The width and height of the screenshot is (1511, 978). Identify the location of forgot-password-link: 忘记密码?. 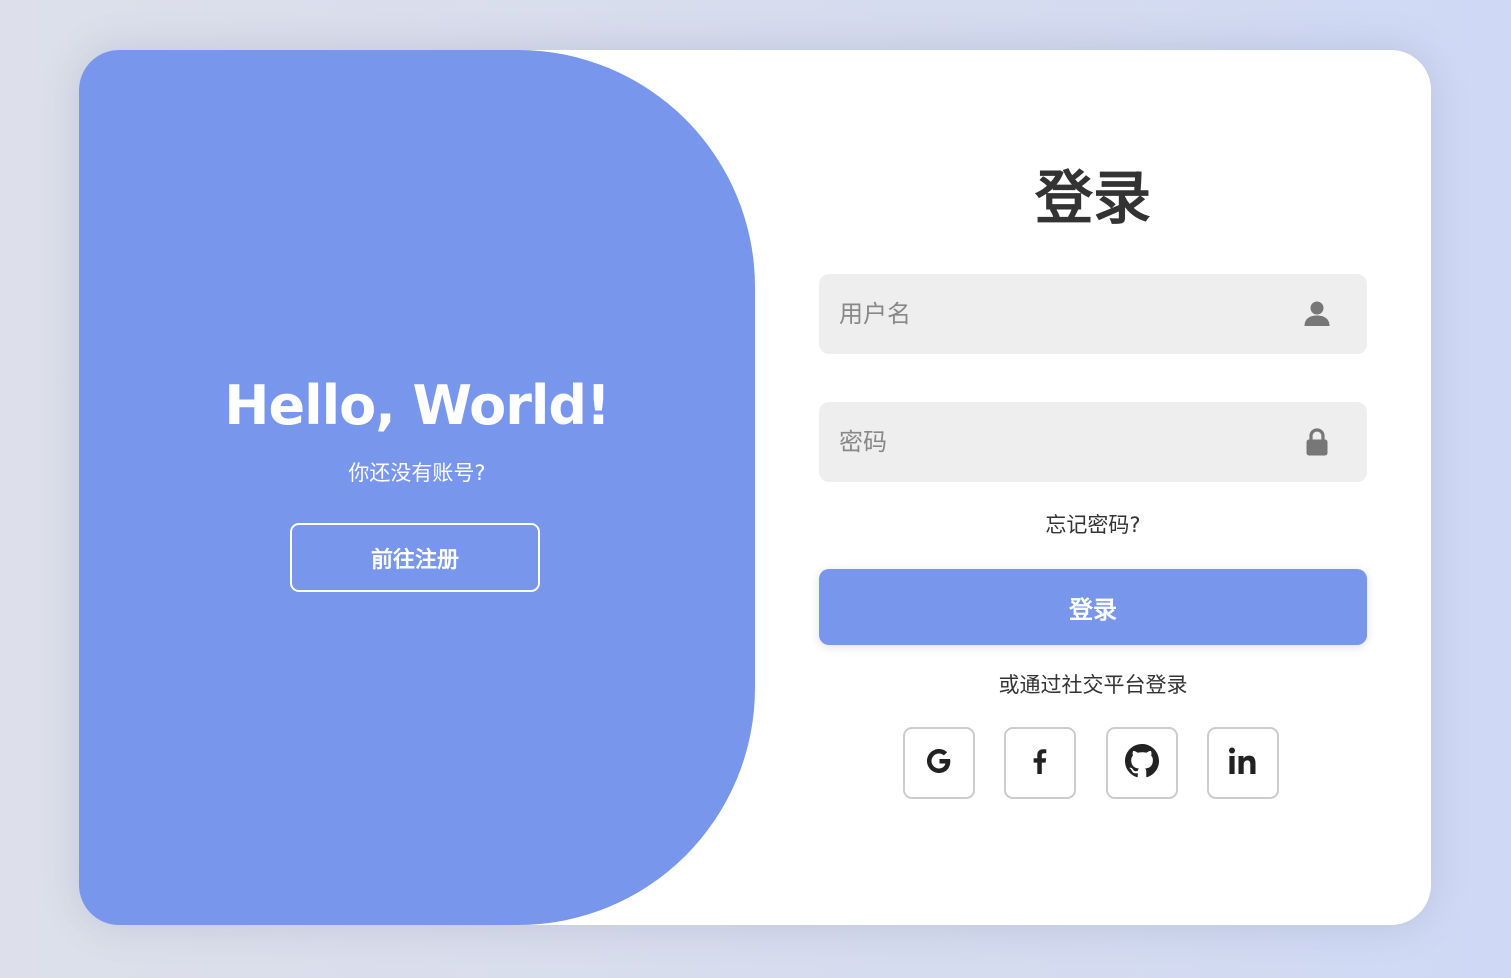
(1093, 525).